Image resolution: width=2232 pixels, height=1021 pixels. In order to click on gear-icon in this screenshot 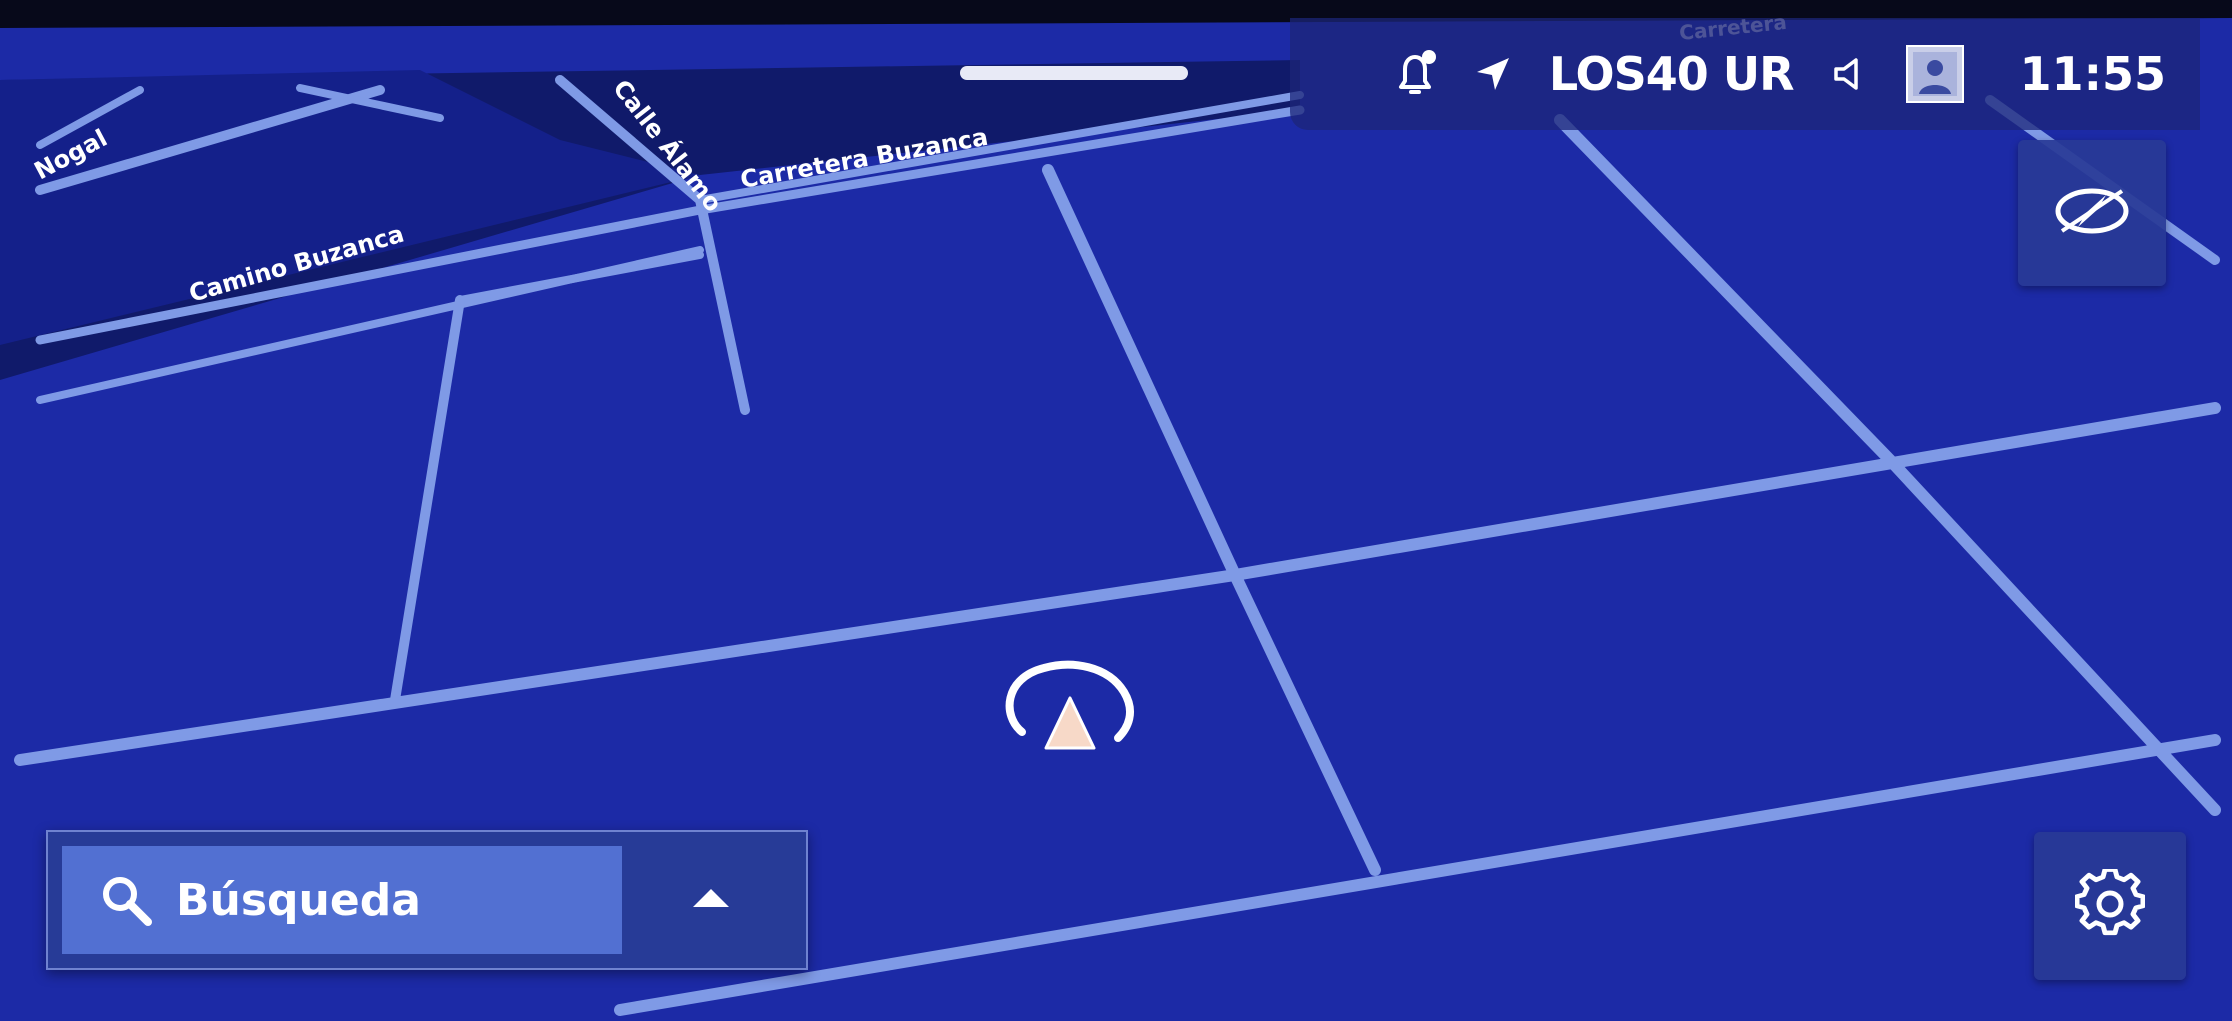, I will do `click(2110, 905)`.